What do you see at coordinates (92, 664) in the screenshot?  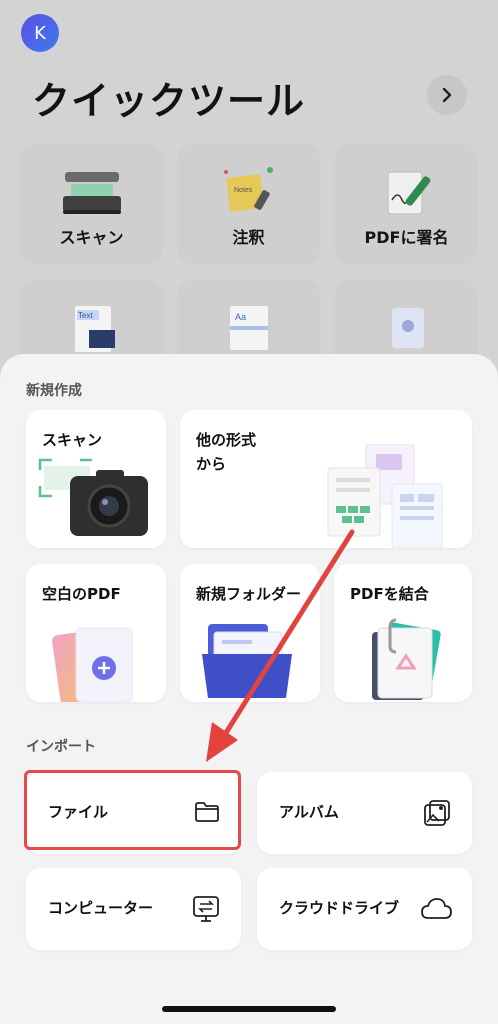 I see `blank-pdf-icon` at bounding box center [92, 664].